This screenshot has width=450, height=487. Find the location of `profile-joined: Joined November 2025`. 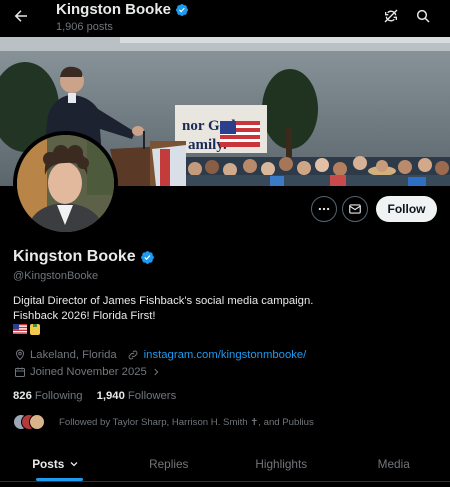

profile-joined: Joined November 2025 is located at coordinates (88, 371).